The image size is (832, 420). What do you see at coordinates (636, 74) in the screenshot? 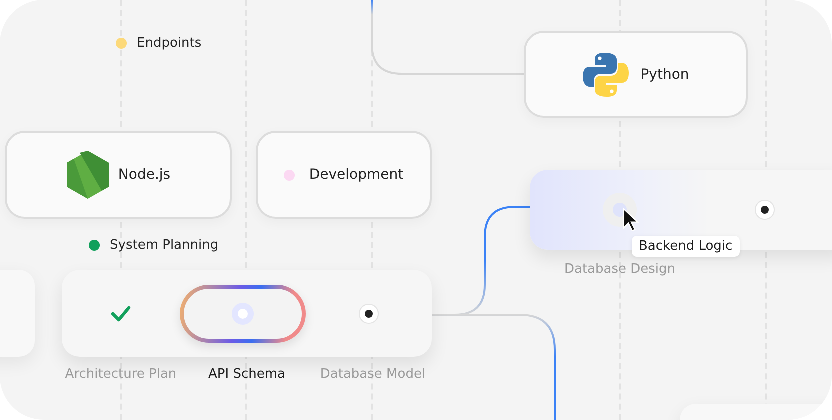
I see `node-card: Python` at bounding box center [636, 74].